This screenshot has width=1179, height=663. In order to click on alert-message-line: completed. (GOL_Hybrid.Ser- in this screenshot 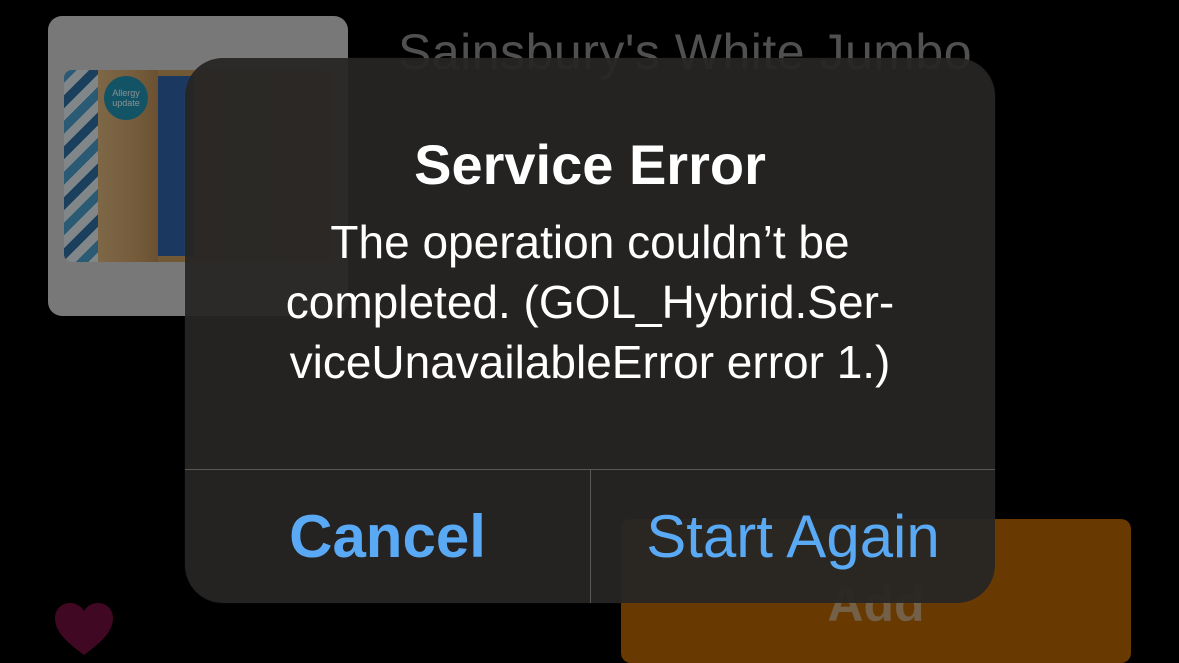, I will do `click(590, 302)`.